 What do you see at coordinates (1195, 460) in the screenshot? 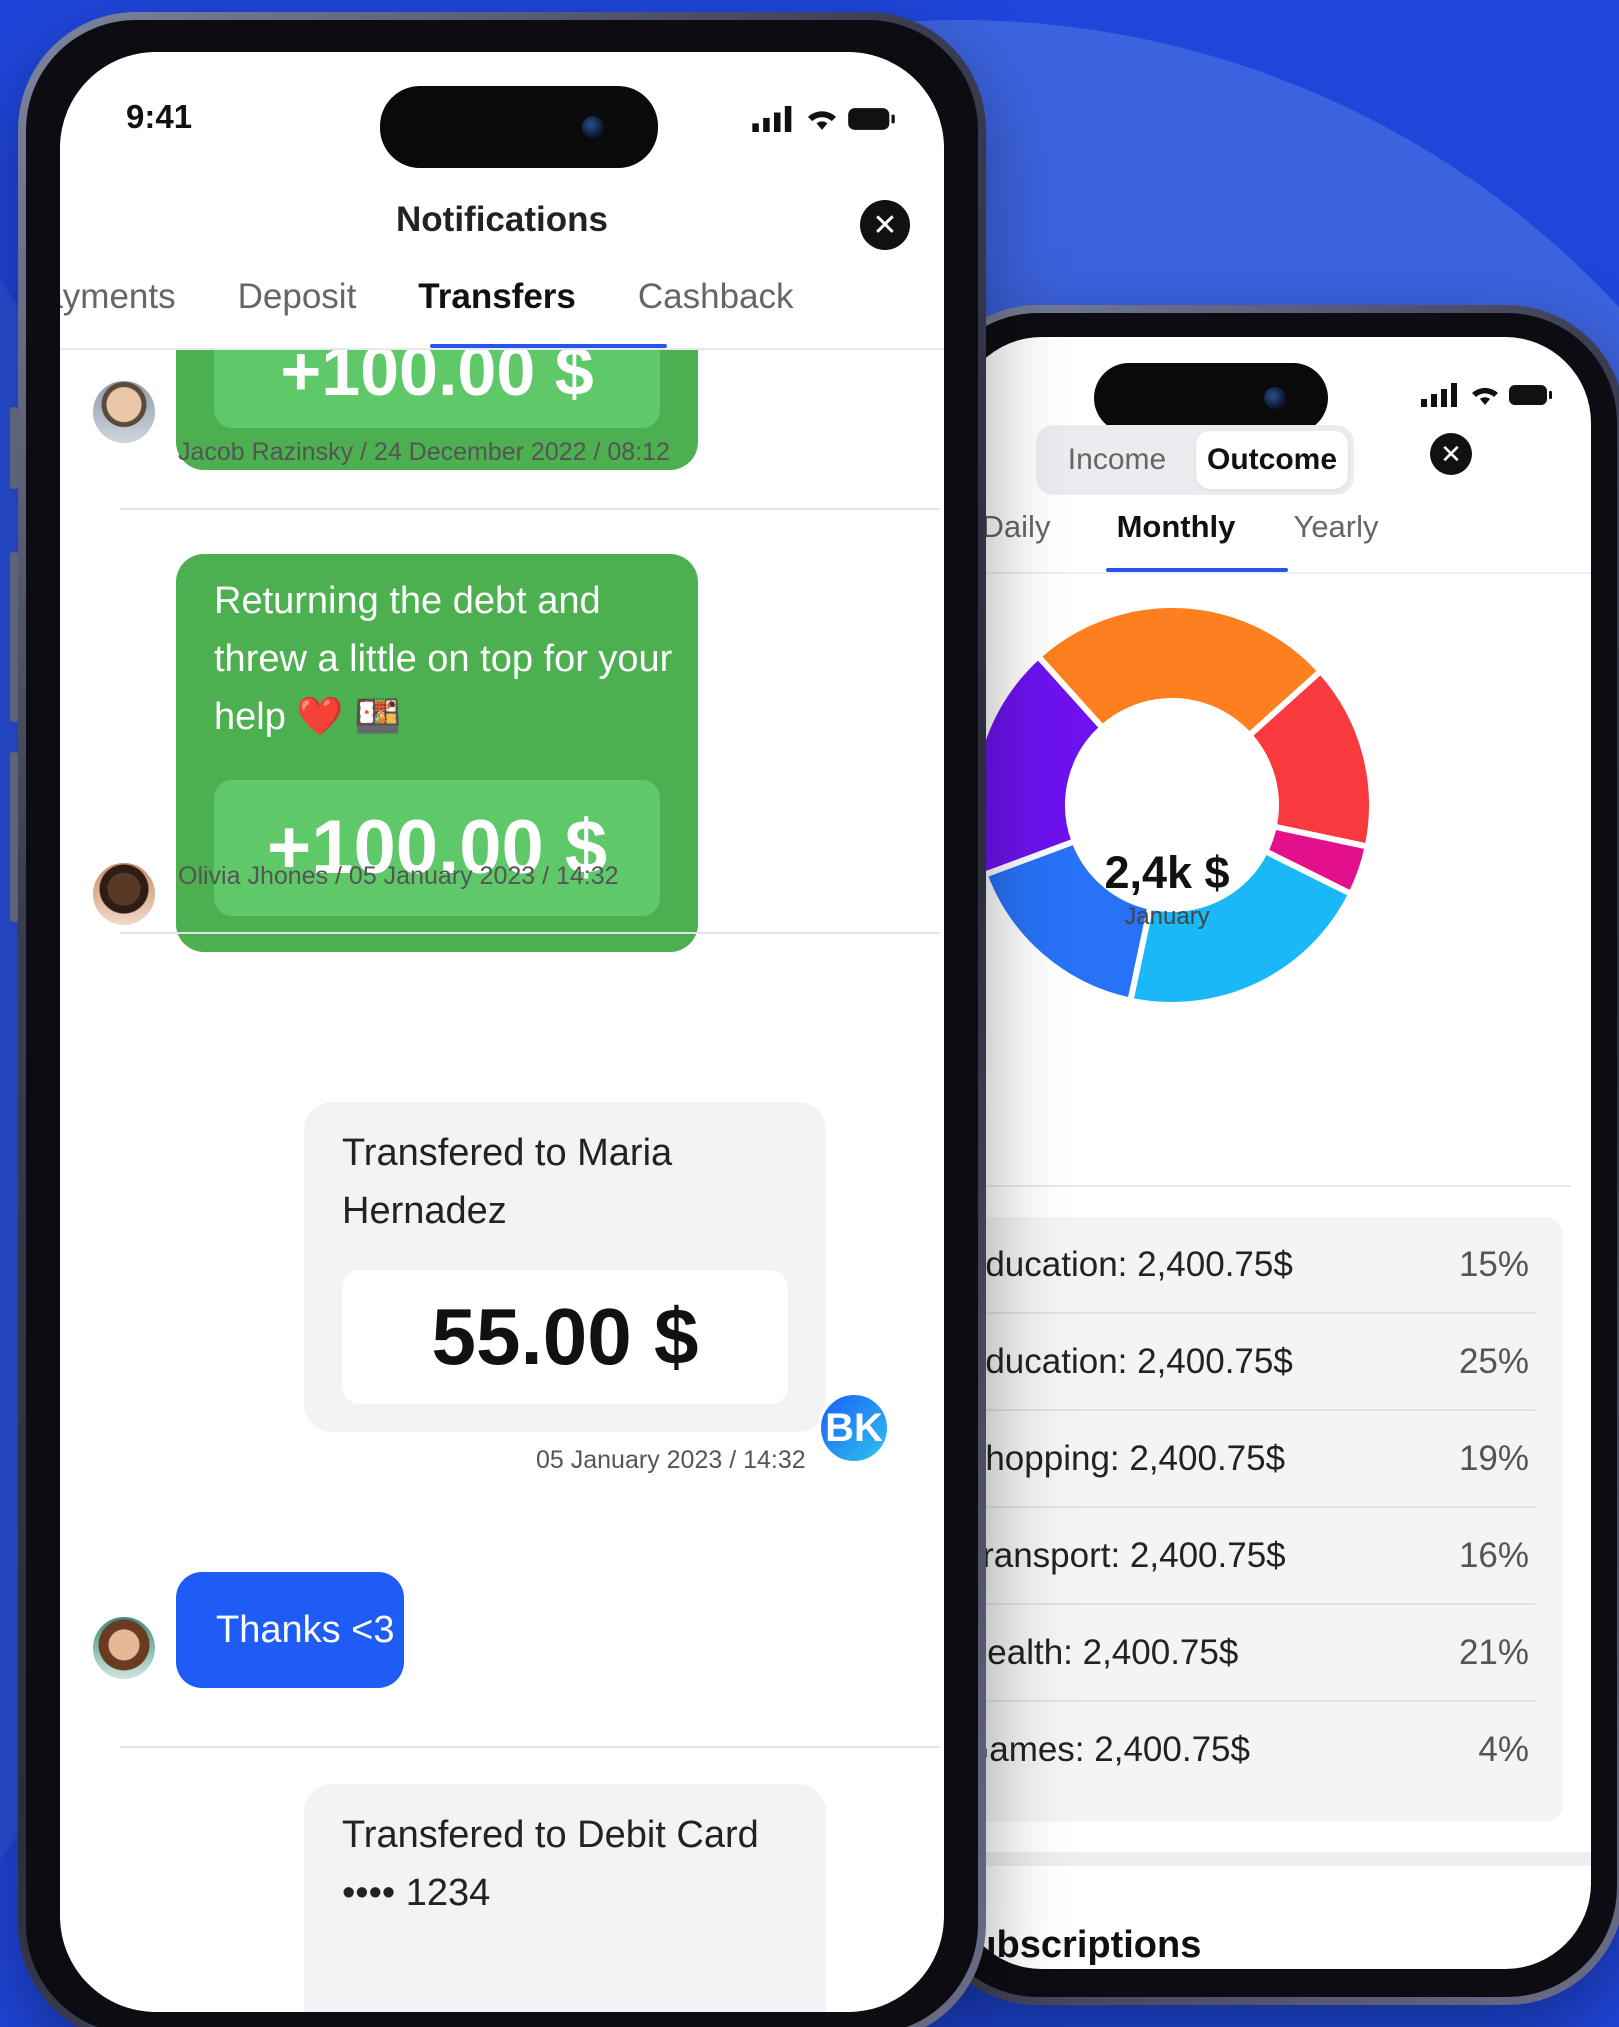
I see `income-outcome-toggle: Income Outcome` at bounding box center [1195, 460].